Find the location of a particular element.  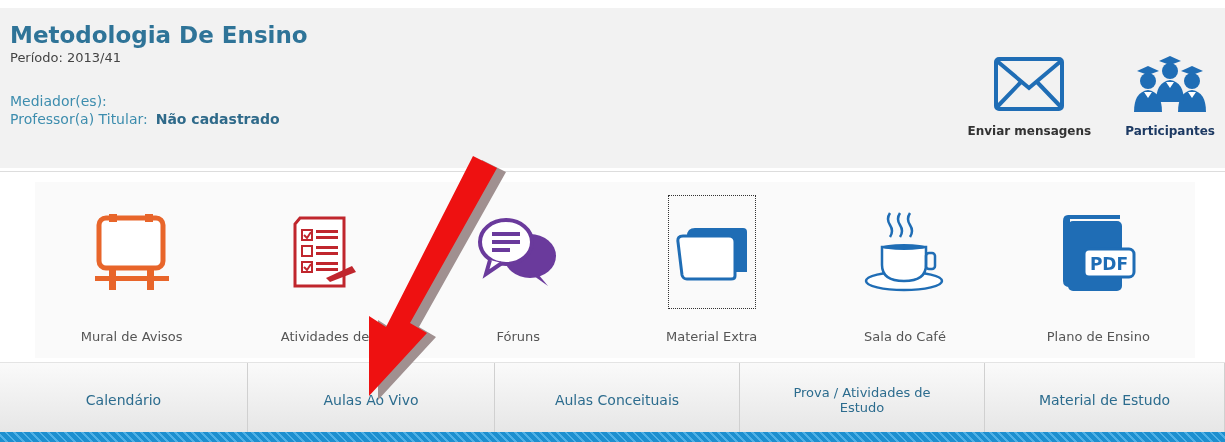

course-title: Metodologia De Ensino is located at coordinates (159, 35).